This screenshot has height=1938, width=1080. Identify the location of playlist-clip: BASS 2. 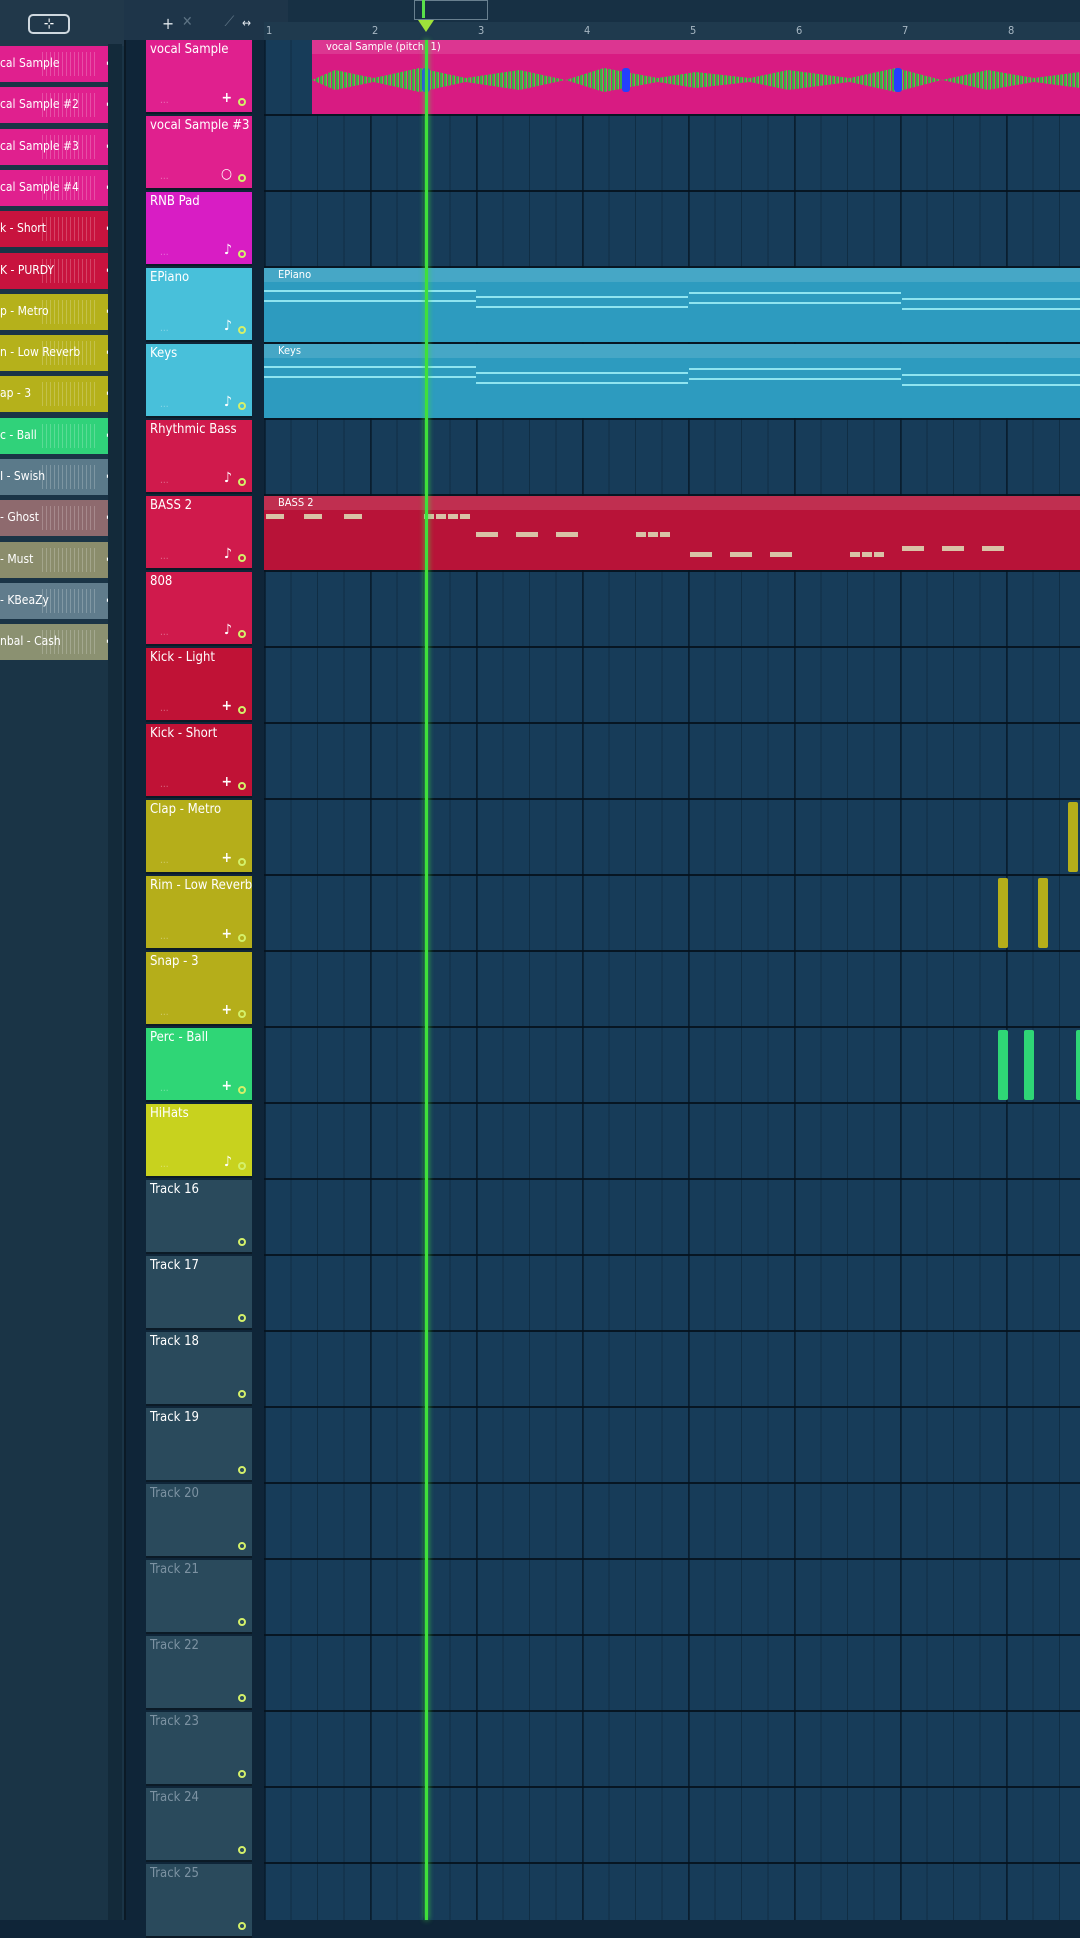
(672, 533).